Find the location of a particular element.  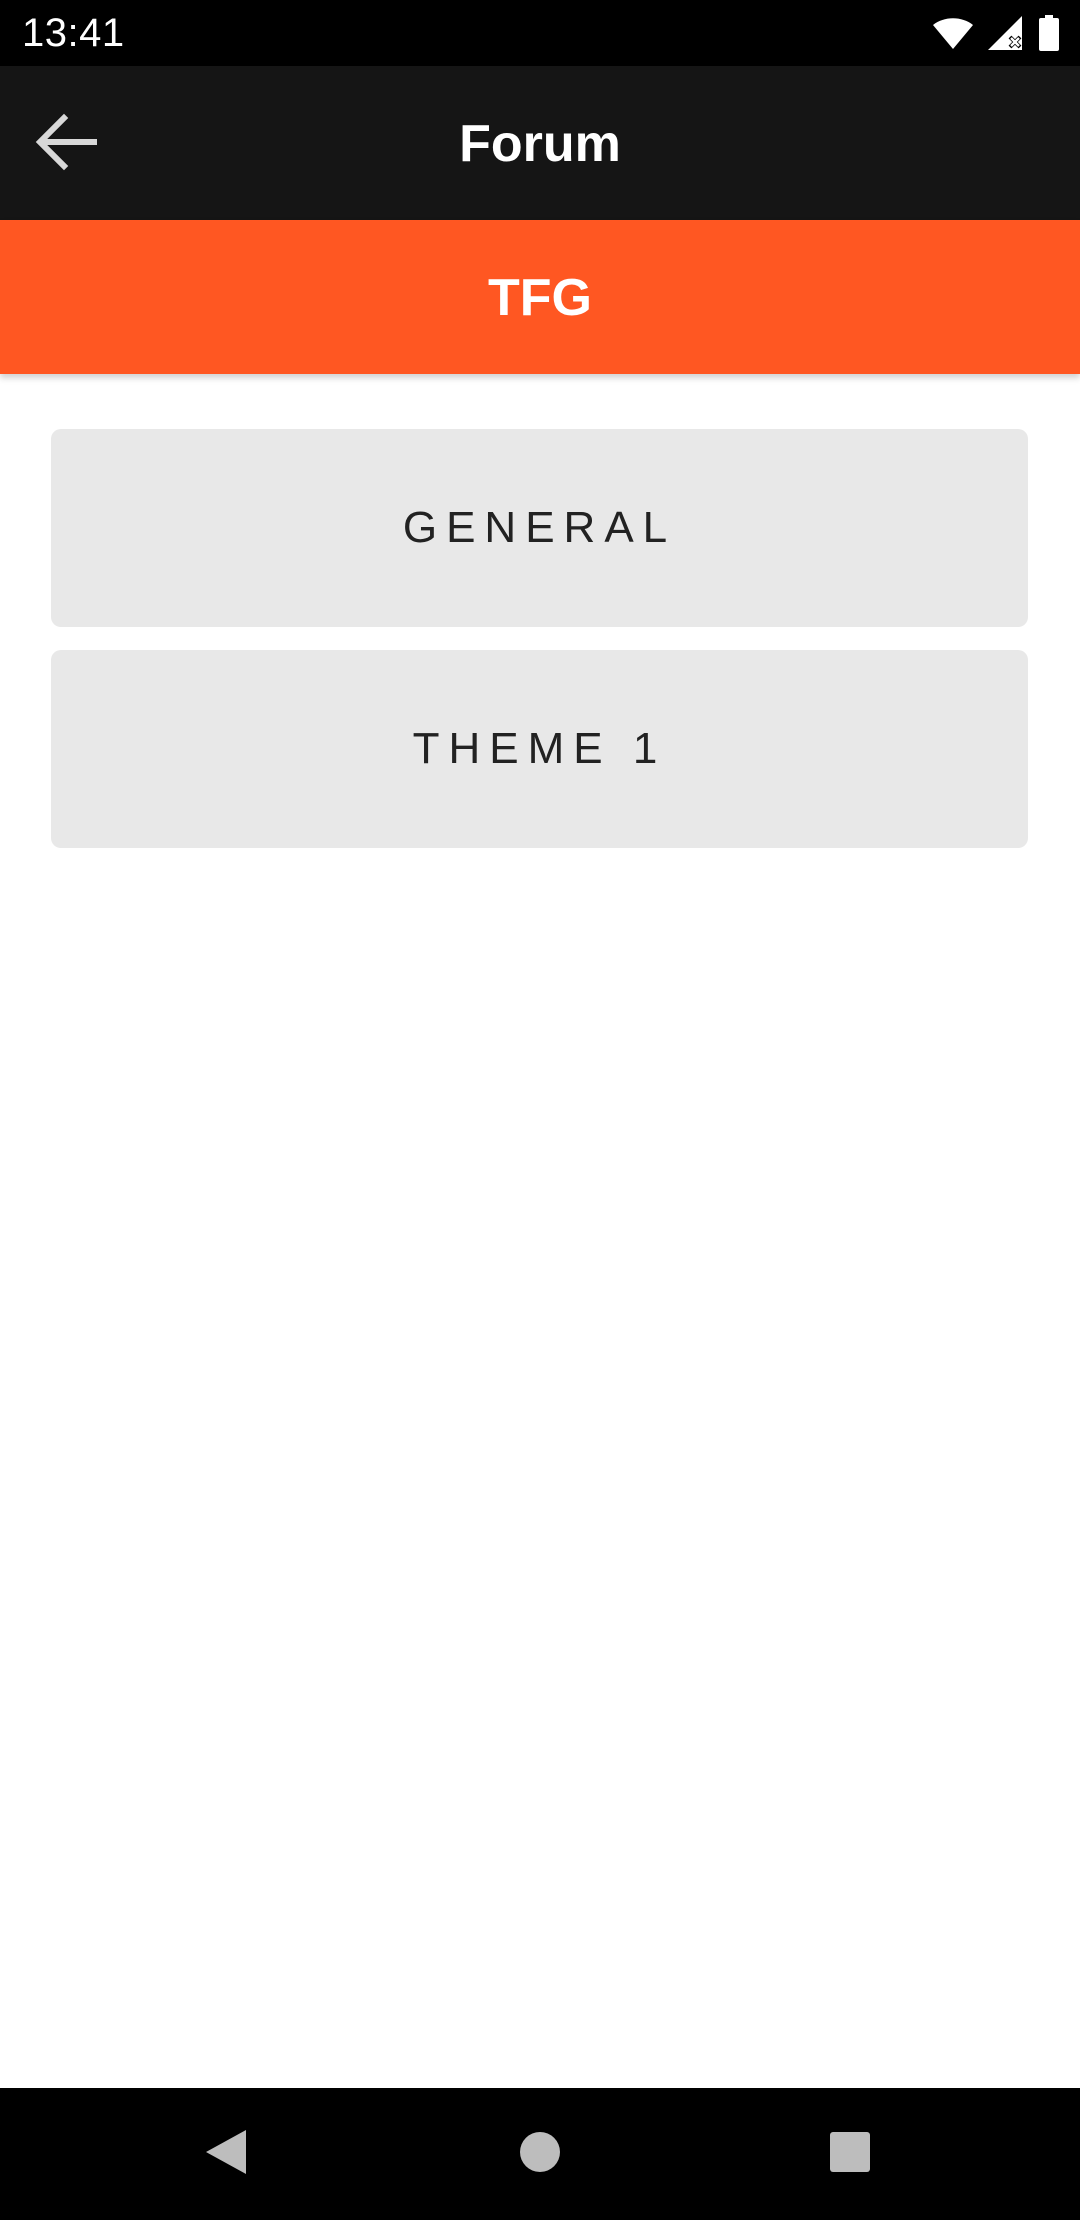

status-bar: 13:41 is located at coordinates (540, 33).